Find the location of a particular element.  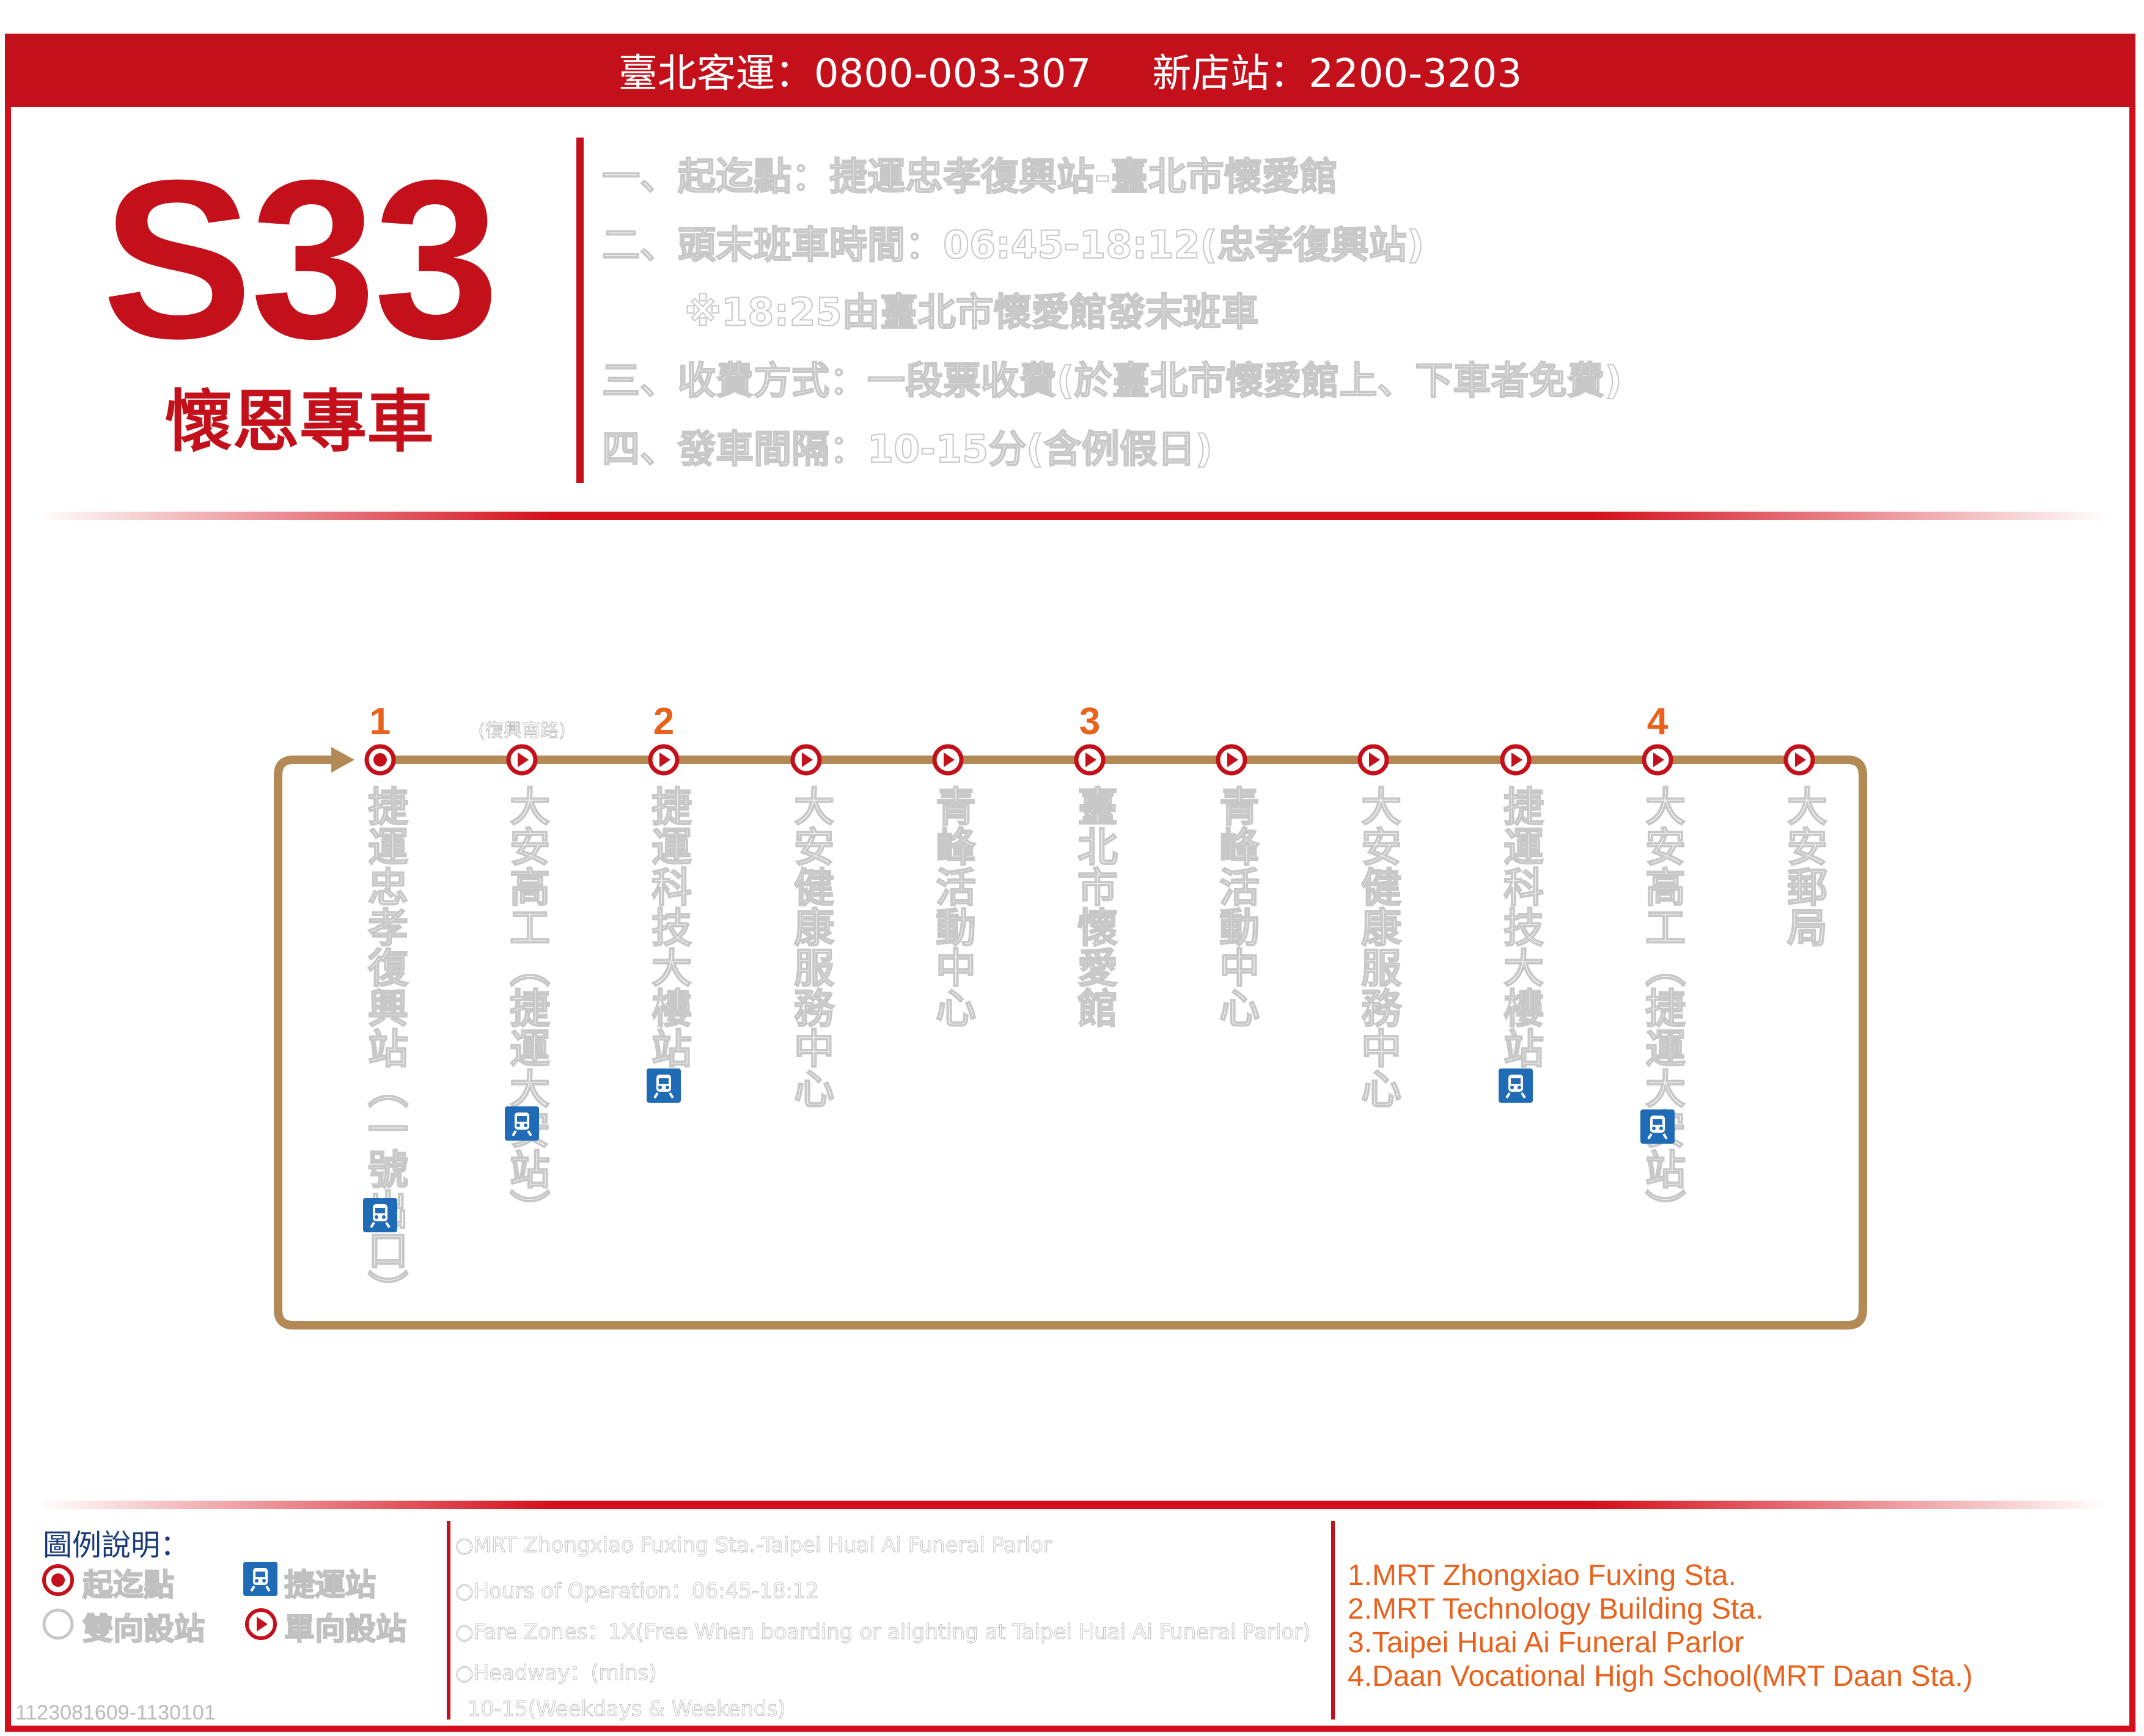

legend-one-way-icon is located at coordinates (261, 1624).